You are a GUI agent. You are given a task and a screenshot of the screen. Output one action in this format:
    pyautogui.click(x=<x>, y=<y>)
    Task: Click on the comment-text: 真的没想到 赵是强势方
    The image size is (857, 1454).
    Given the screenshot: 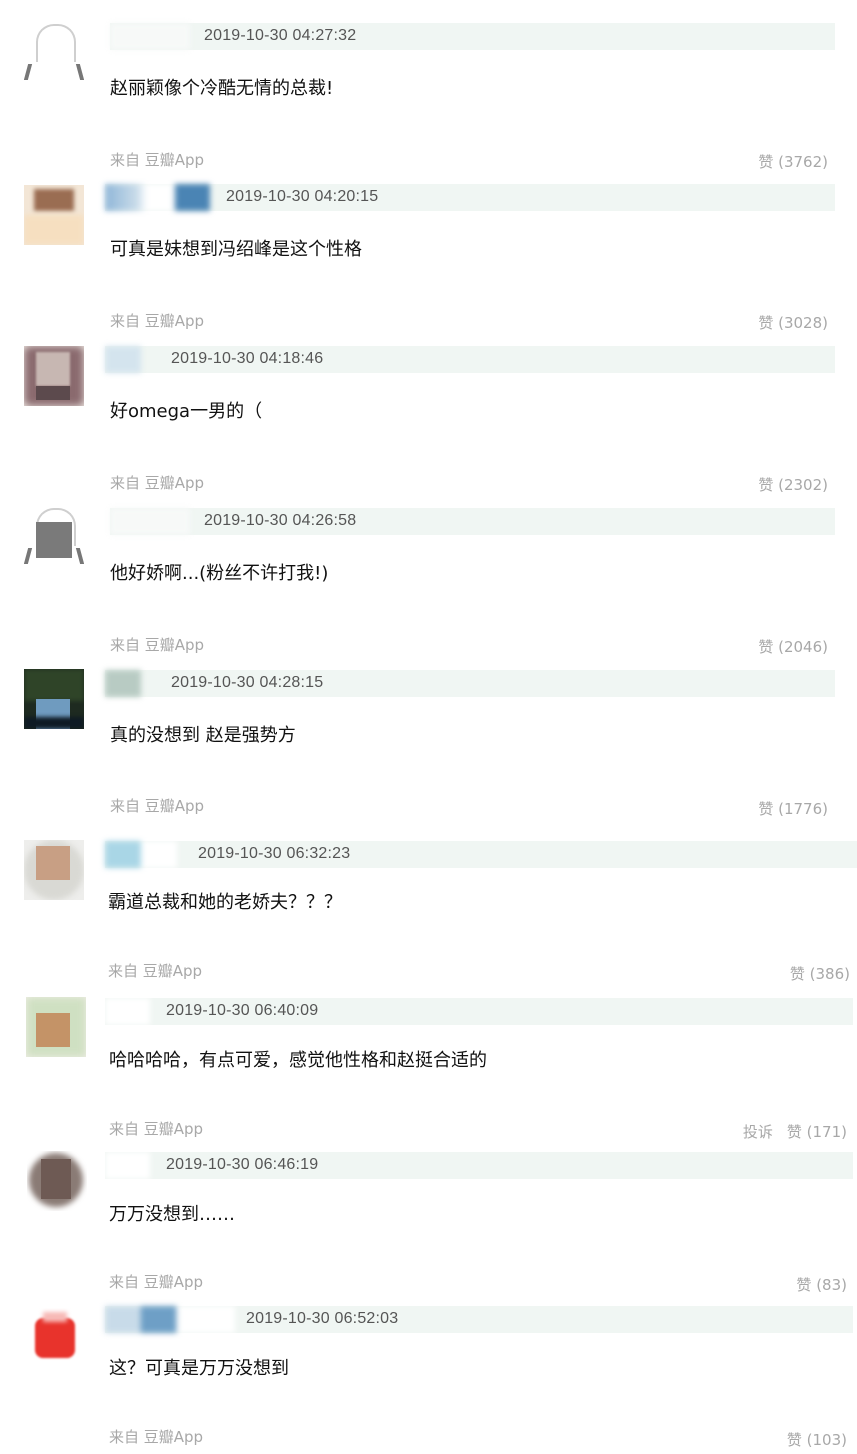 What is the action you would take?
    pyautogui.click(x=203, y=735)
    